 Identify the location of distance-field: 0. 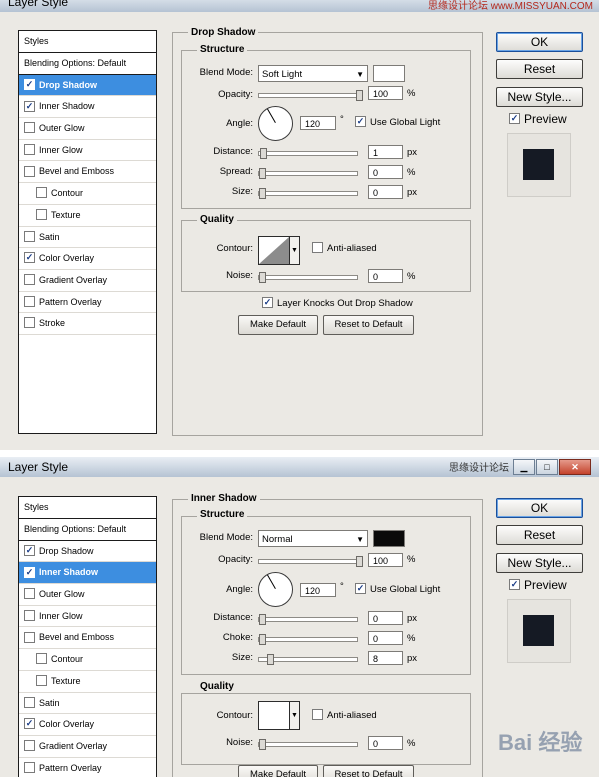
(385, 618).